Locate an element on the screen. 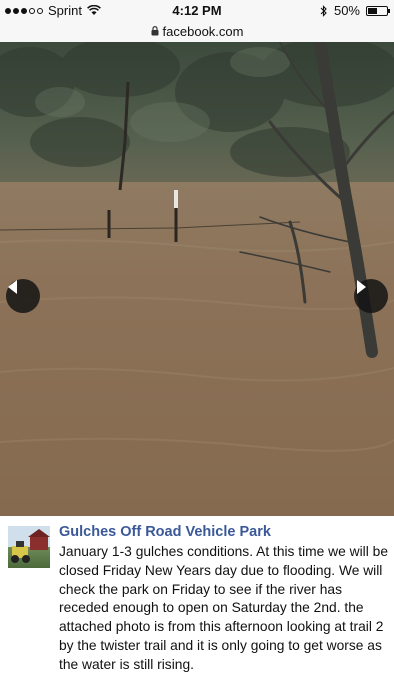 The image size is (394, 700). battery-percent: 50% is located at coordinates (346, 10).